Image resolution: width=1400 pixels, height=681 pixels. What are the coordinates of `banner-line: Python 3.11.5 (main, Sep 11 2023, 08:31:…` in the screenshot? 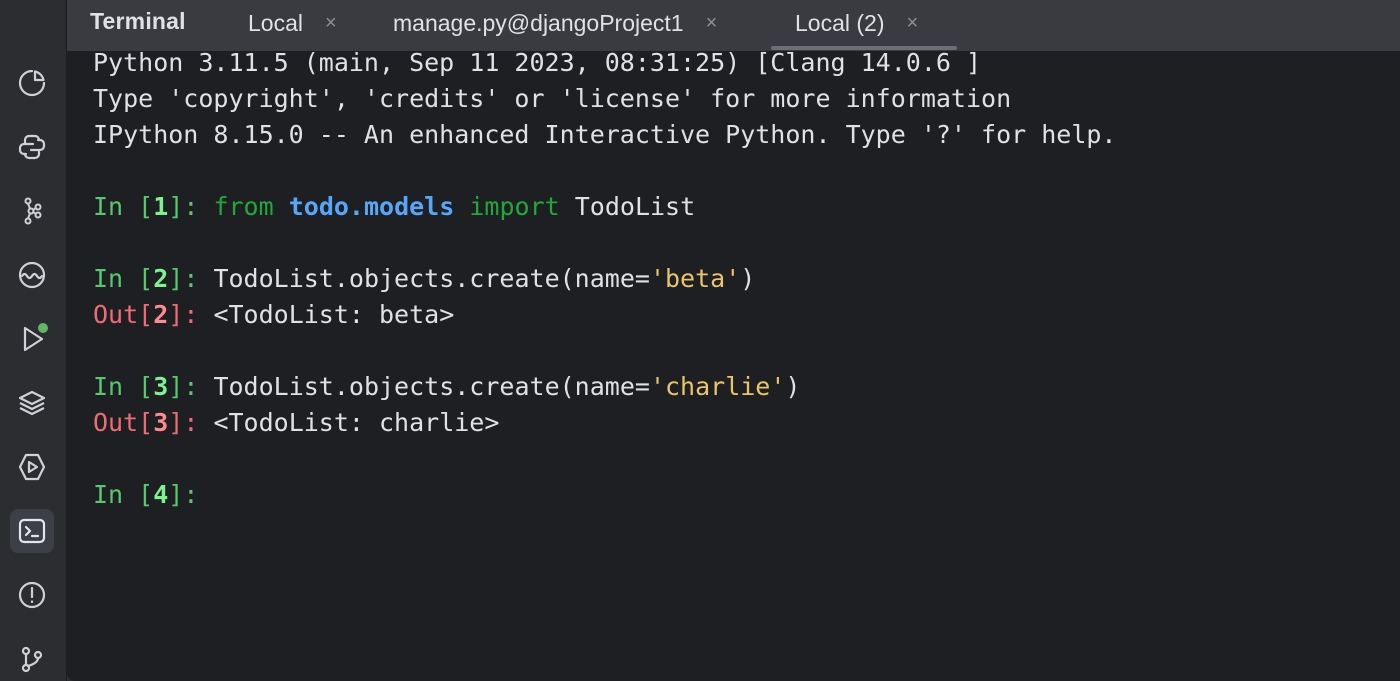 It's located at (537, 62).